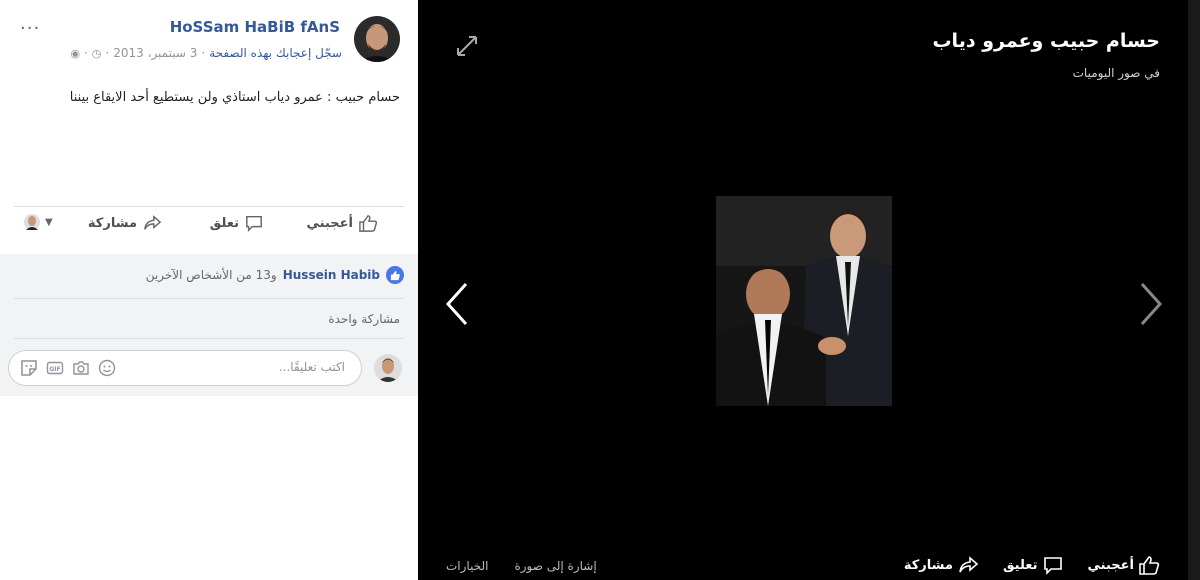  I want to click on post-actions: أعجبني تعلق مشاركة ▼, so click(209, 230).